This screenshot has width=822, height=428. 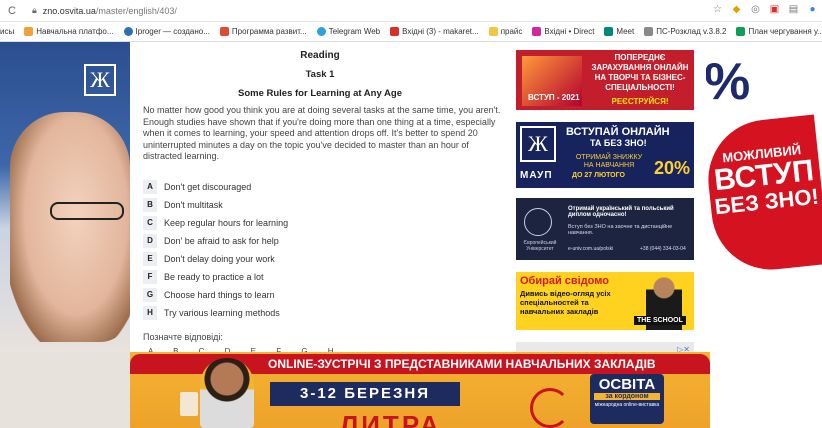 I want to click on coffee-cup-icon, so click(x=189, y=404).